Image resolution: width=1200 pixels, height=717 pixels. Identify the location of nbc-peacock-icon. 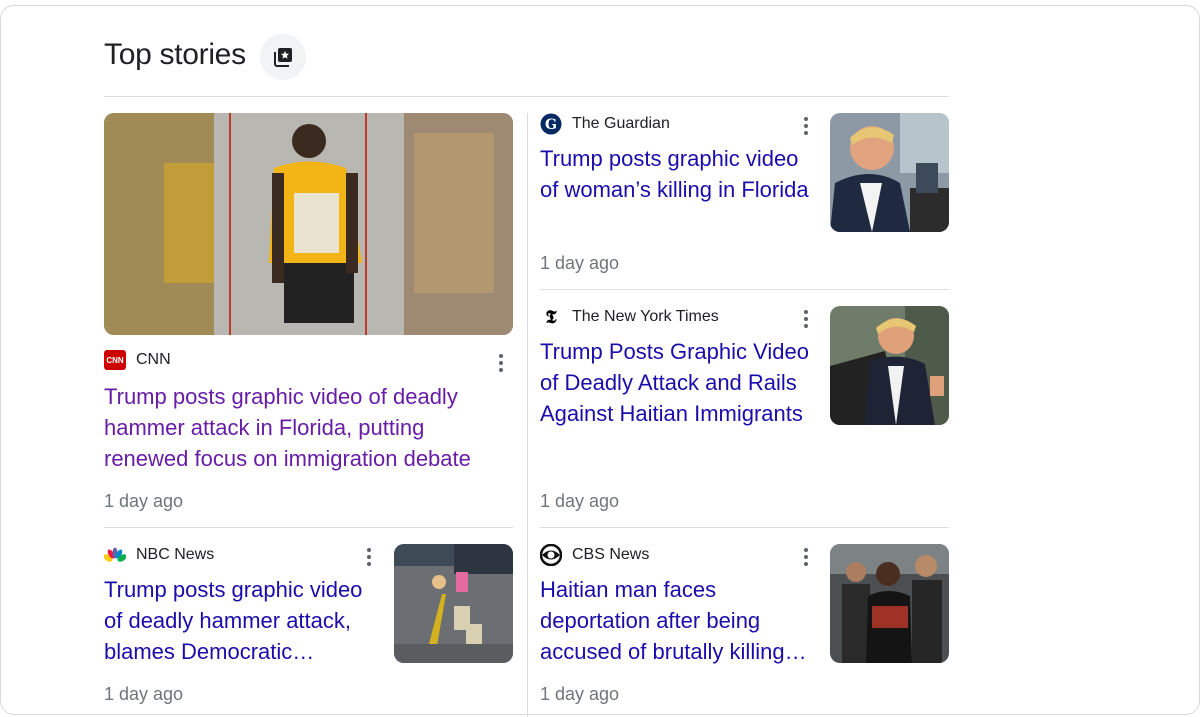
(115, 555).